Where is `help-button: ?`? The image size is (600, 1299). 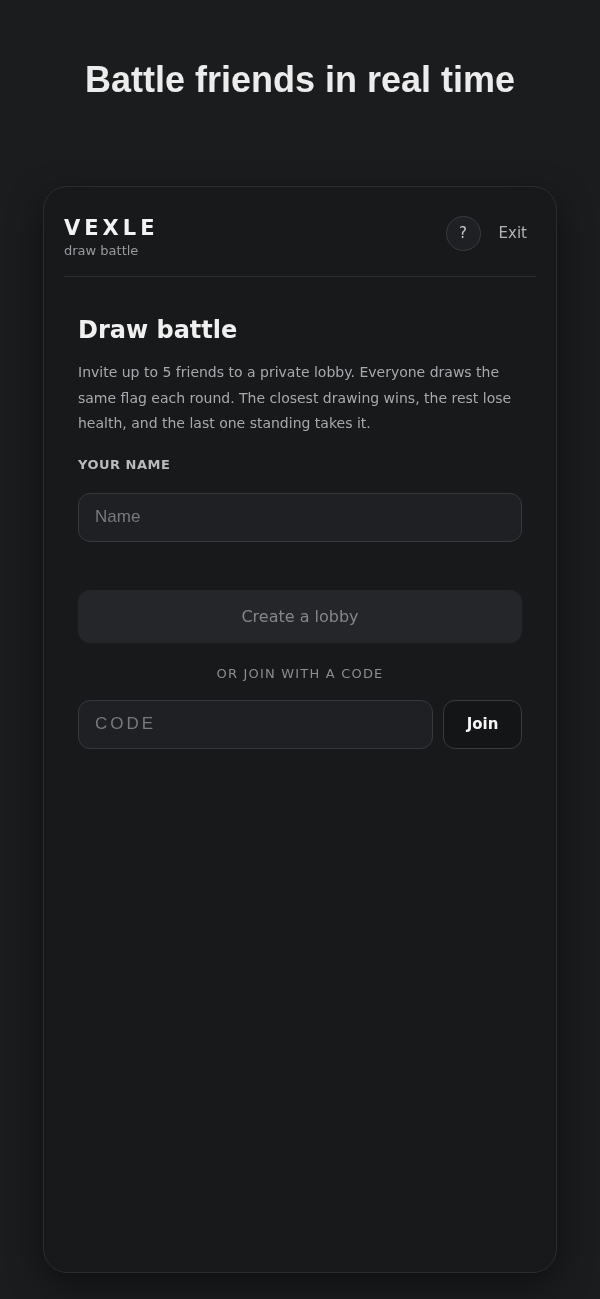 help-button: ? is located at coordinates (463, 233).